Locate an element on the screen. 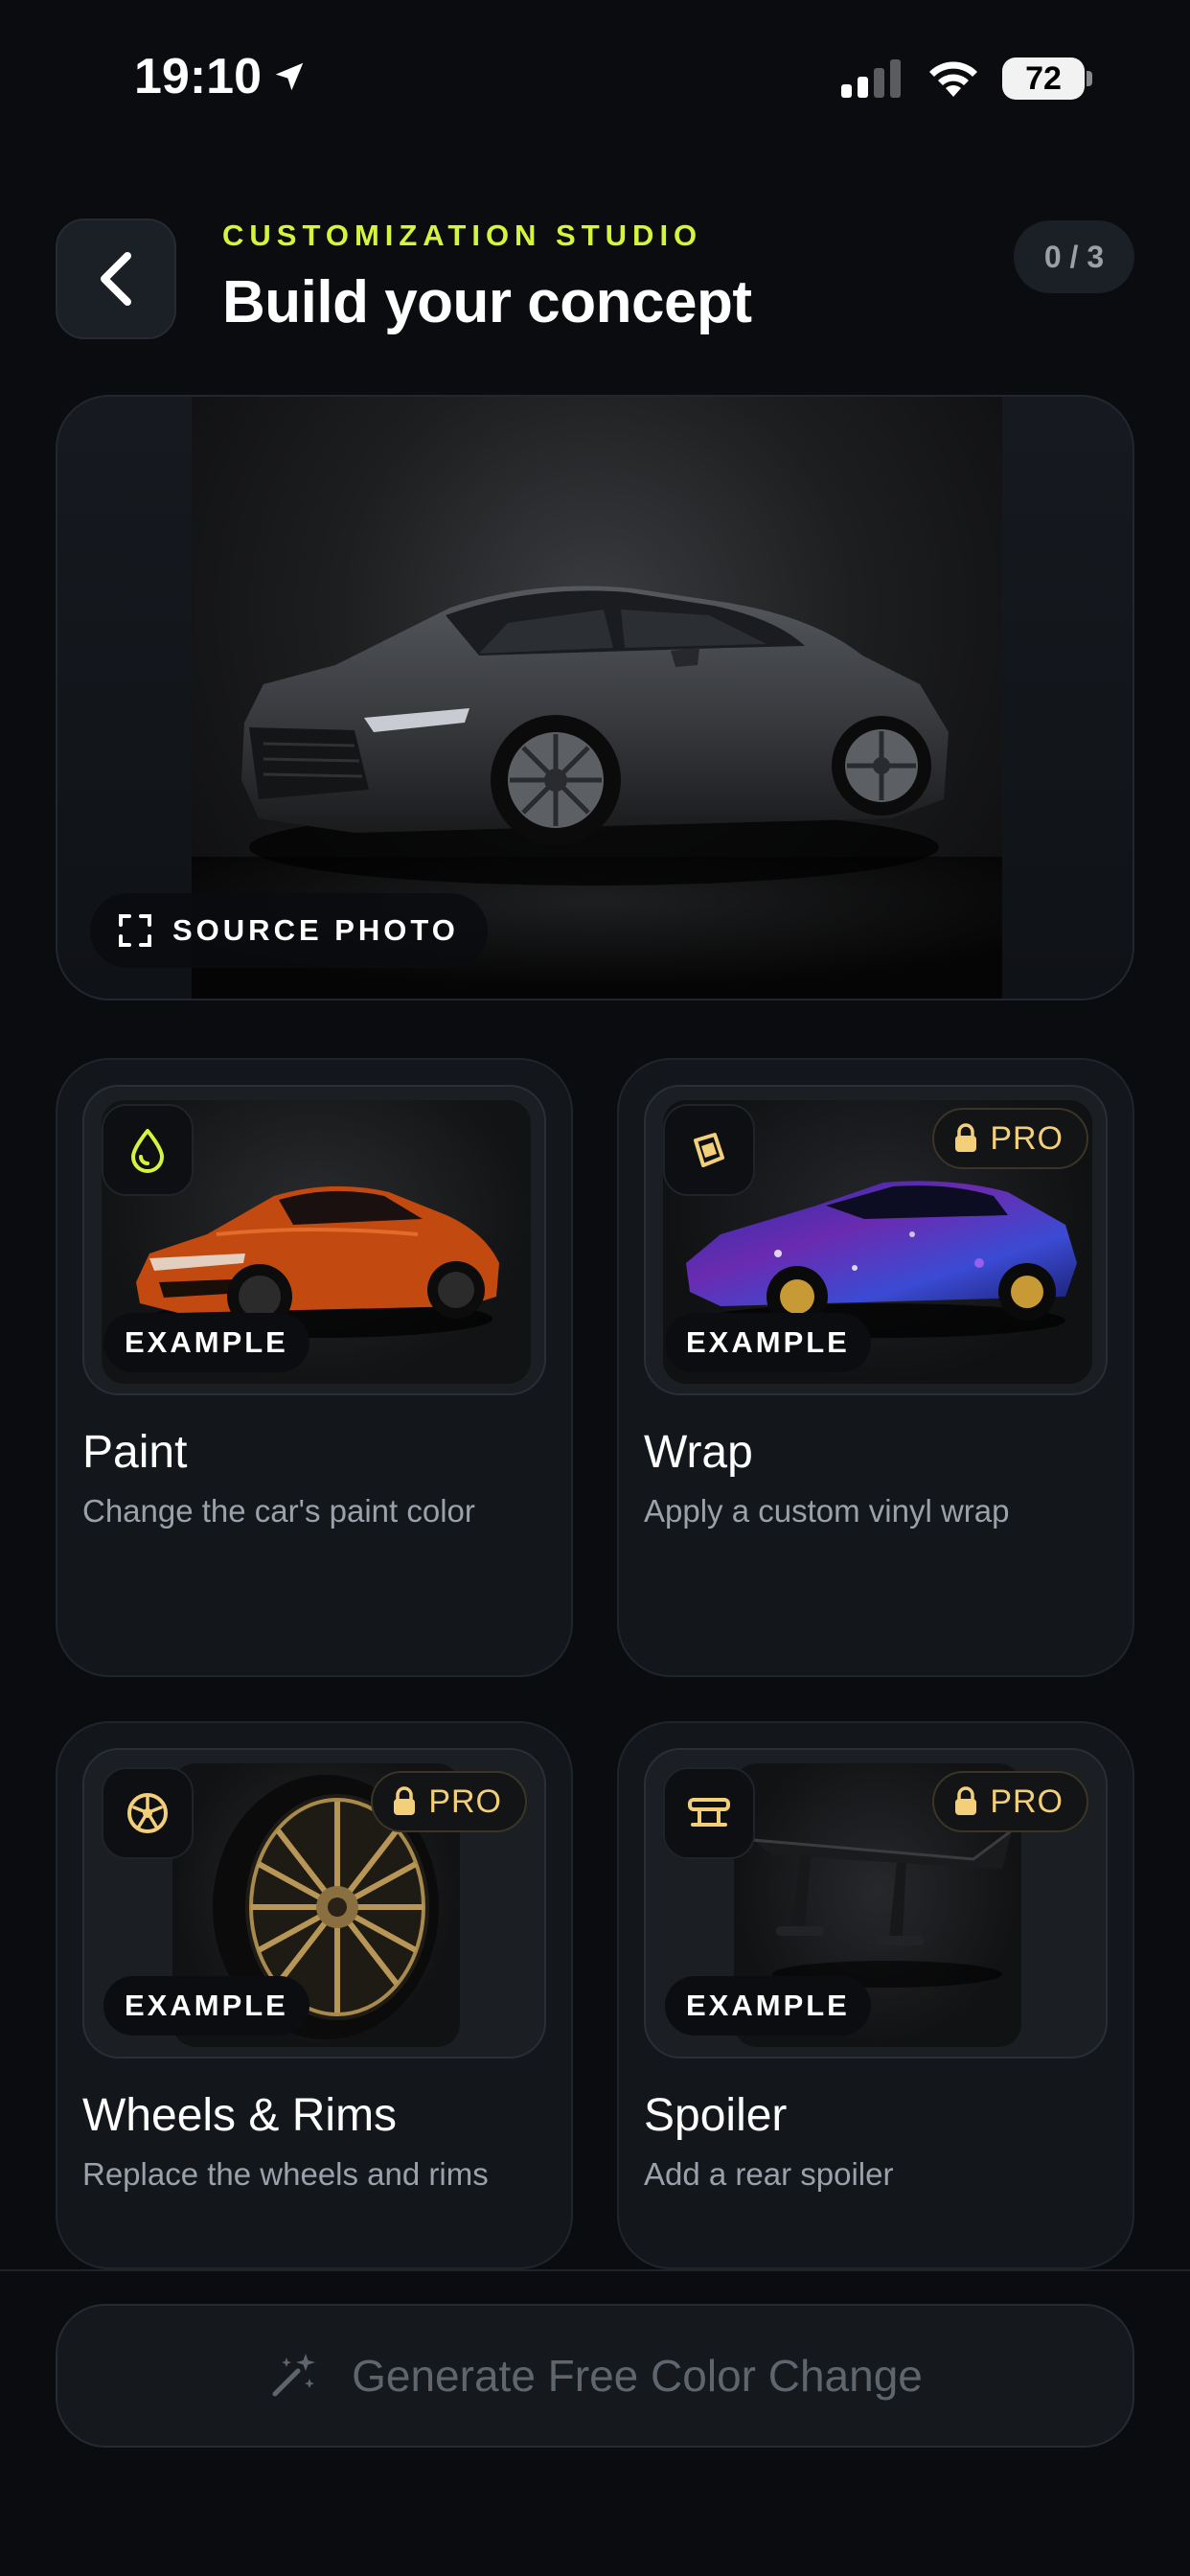  wheels-example-image: PRO EXAMPLE is located at coordinates (314, 1903).